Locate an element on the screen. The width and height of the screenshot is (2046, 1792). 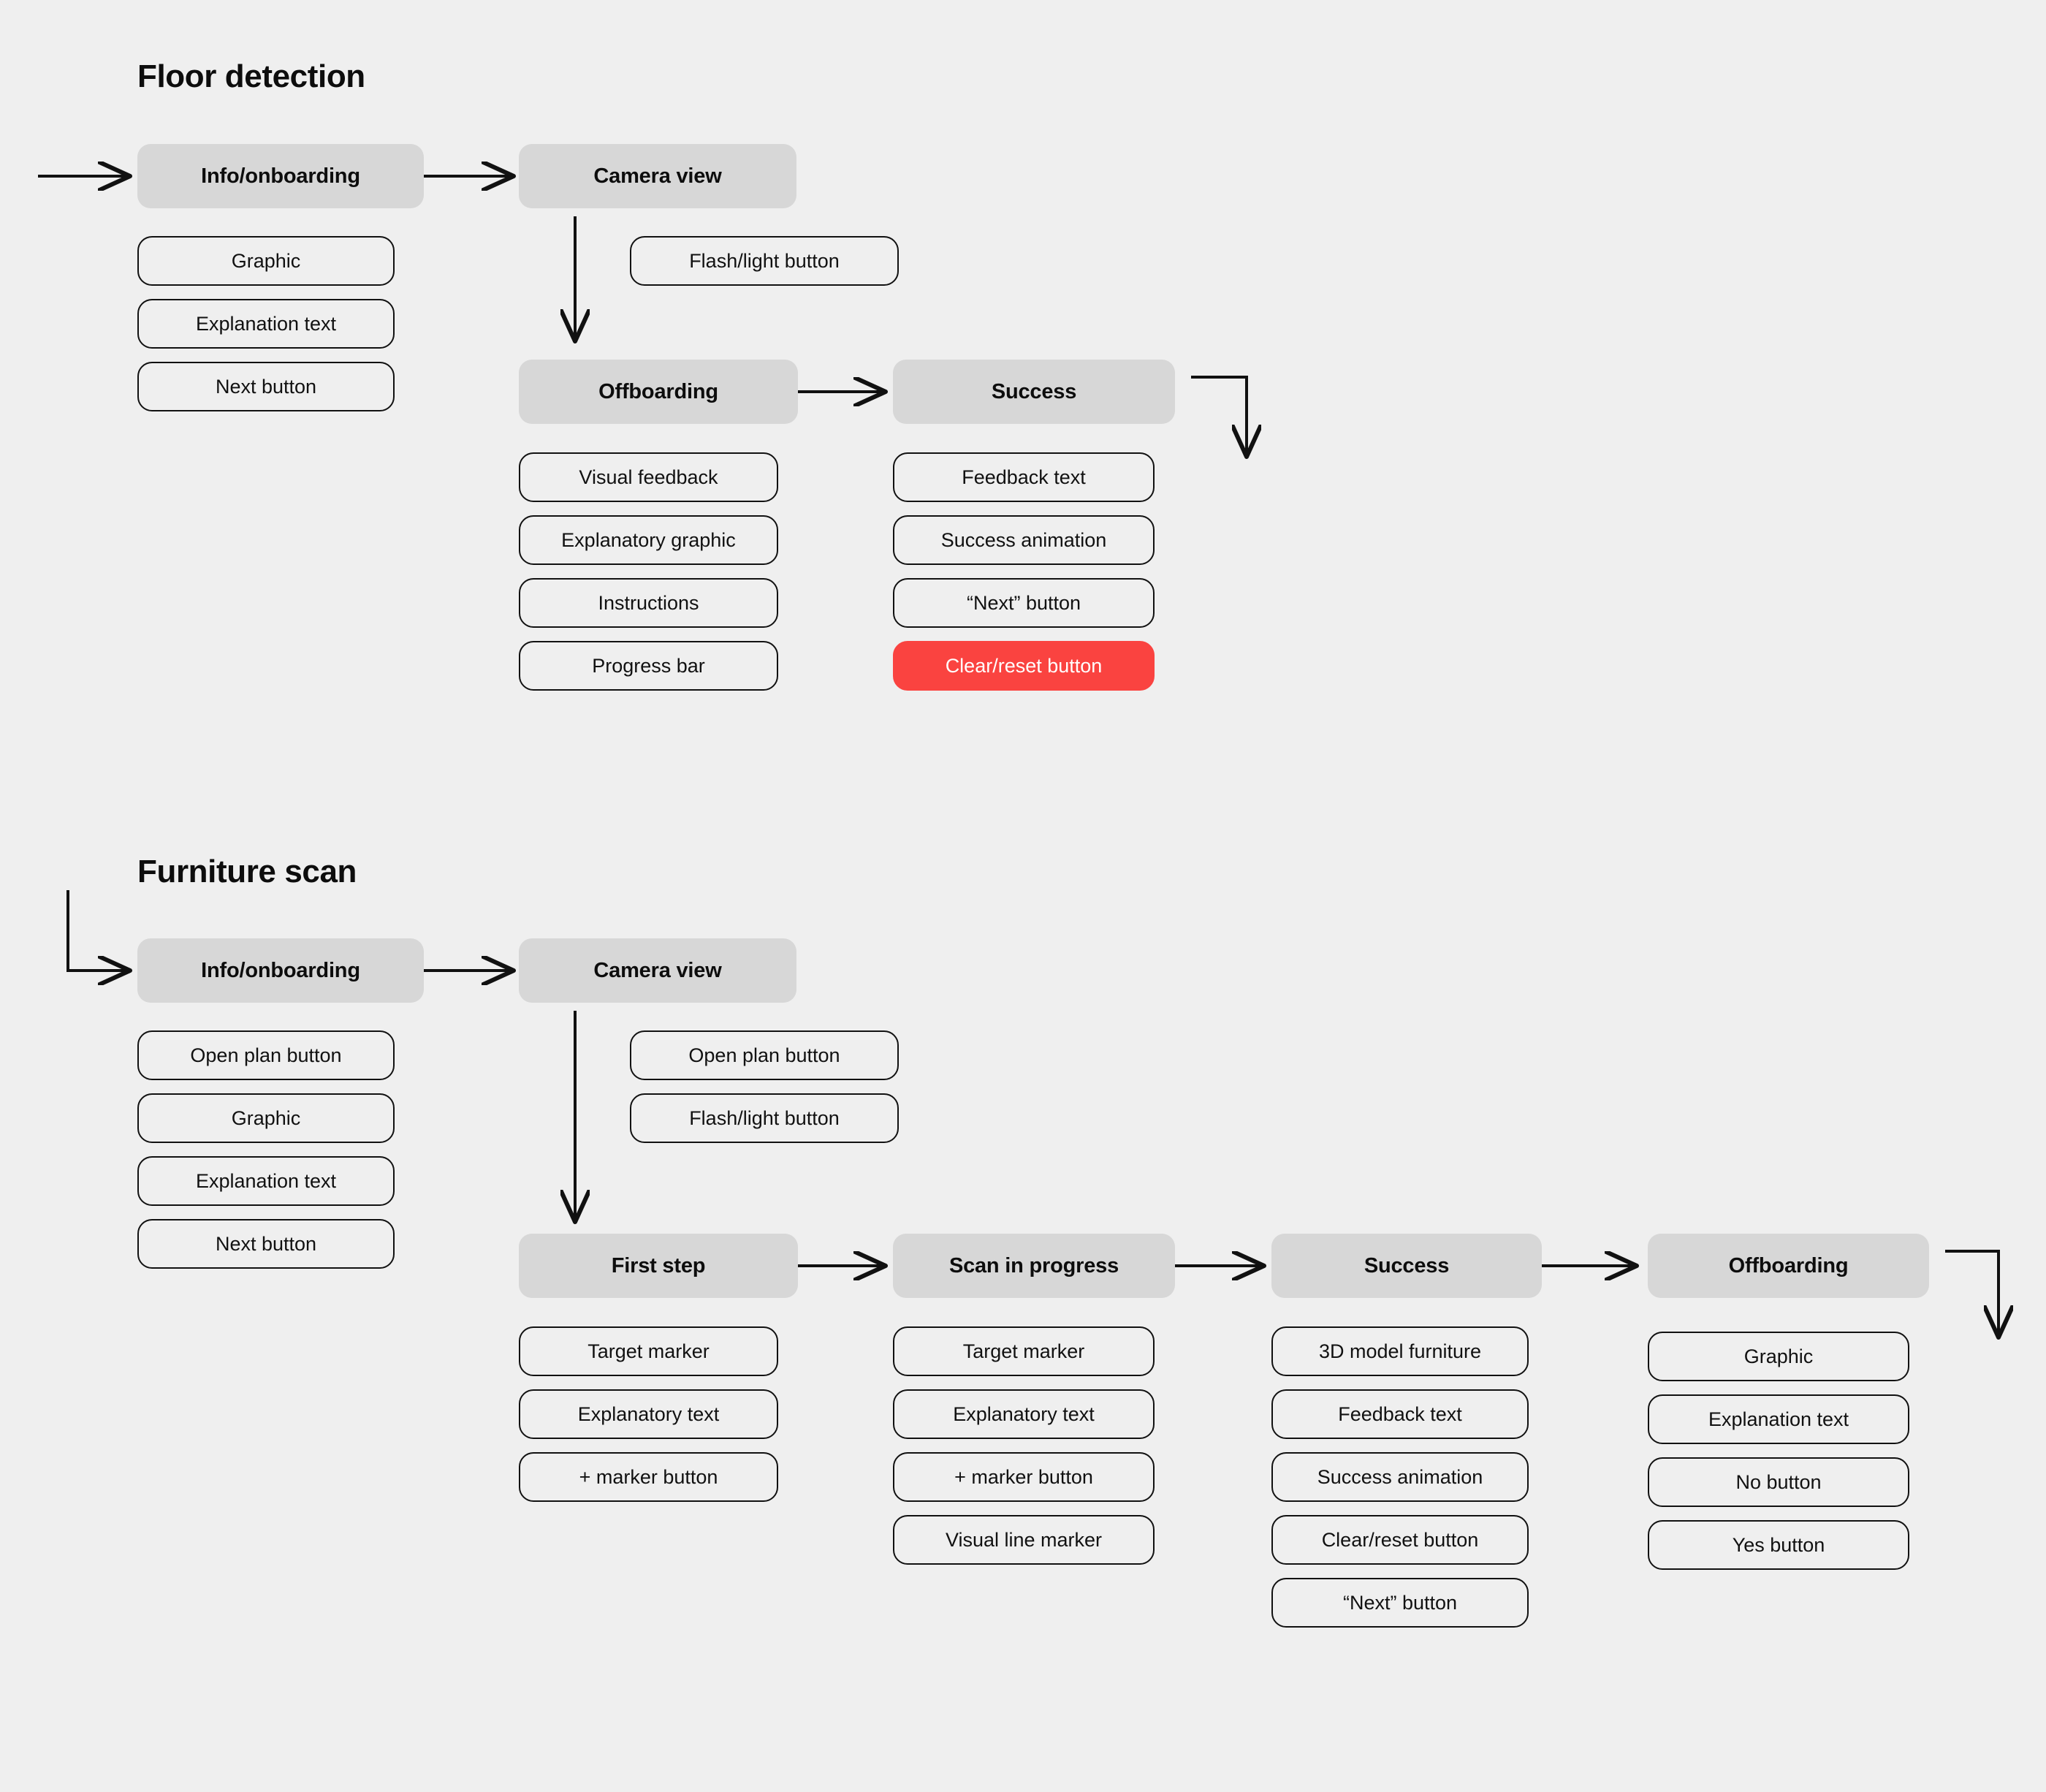
column-furniture-scan-in-progress: Scan in progress is located at coordinates (1034, 1266).